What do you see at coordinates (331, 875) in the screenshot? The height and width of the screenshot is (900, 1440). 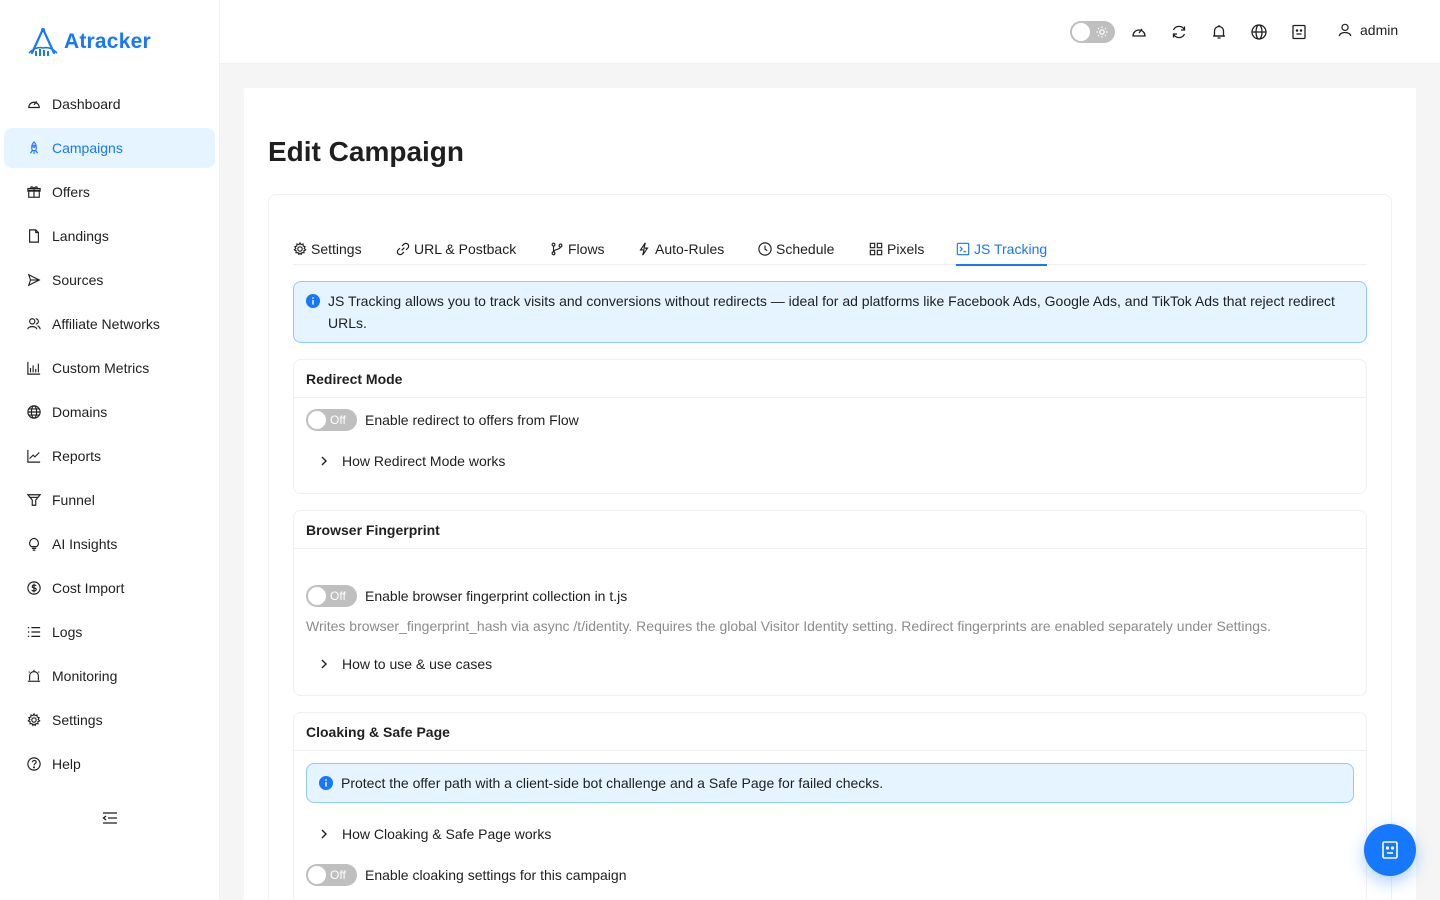 I see `cloaking-switch: Off` at bounding box center [331, 875].